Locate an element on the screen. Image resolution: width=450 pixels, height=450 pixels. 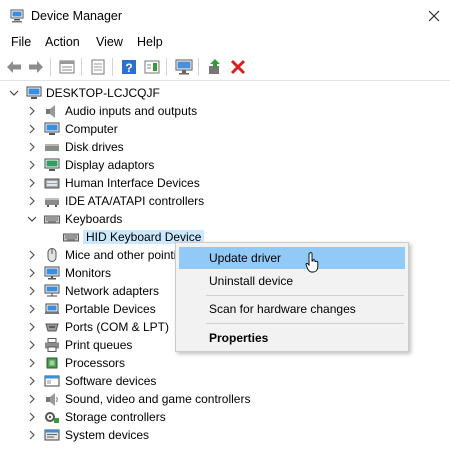
forward-icon is located at coordinates (36, 67).